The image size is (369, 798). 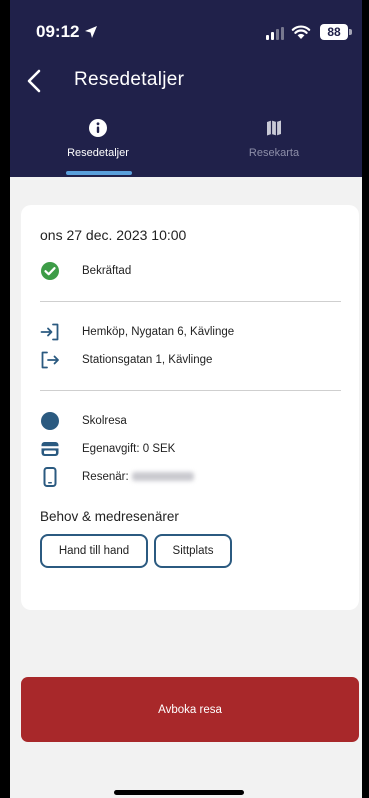 What do you see at coordinates (109, 516) in the screenshot?
I see `needs-title: Behov & medresenärer` at bounding box center [109, 516].